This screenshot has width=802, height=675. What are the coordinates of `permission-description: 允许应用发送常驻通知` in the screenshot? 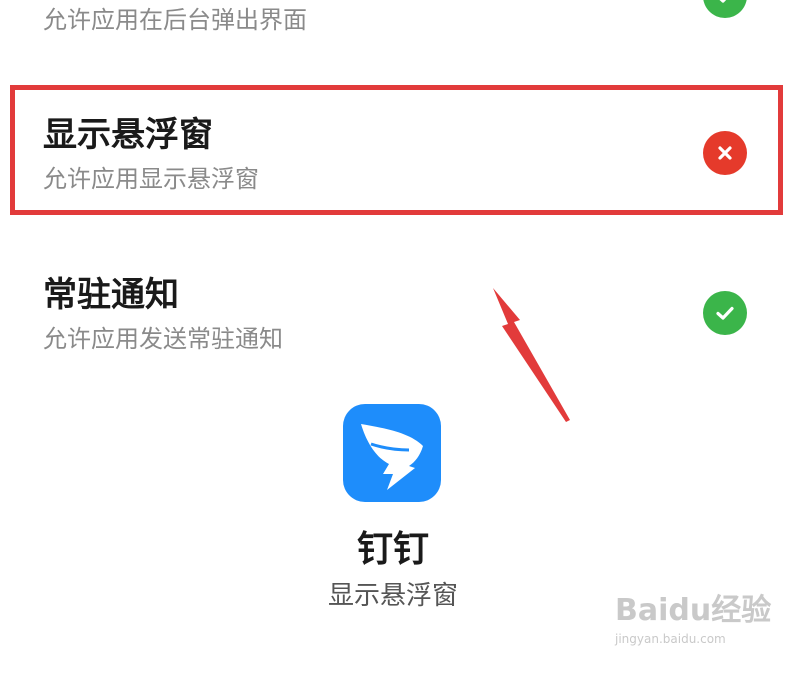 It's located at (163, 339).